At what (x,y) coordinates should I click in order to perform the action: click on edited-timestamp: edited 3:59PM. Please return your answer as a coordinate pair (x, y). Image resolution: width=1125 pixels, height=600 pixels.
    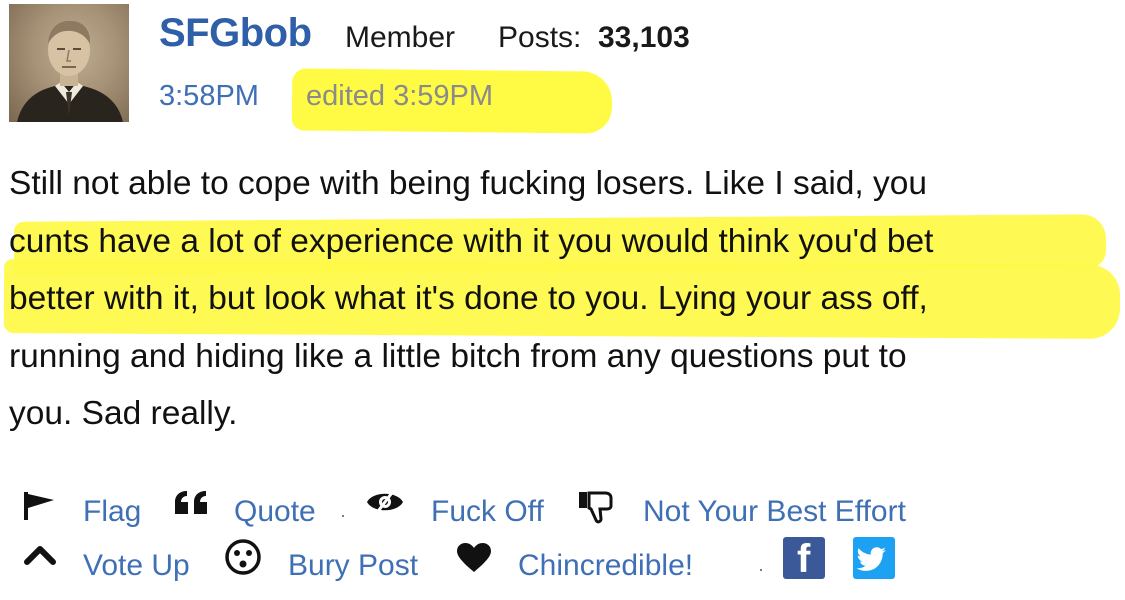
    Looking at the image, I should click on (400, 96).